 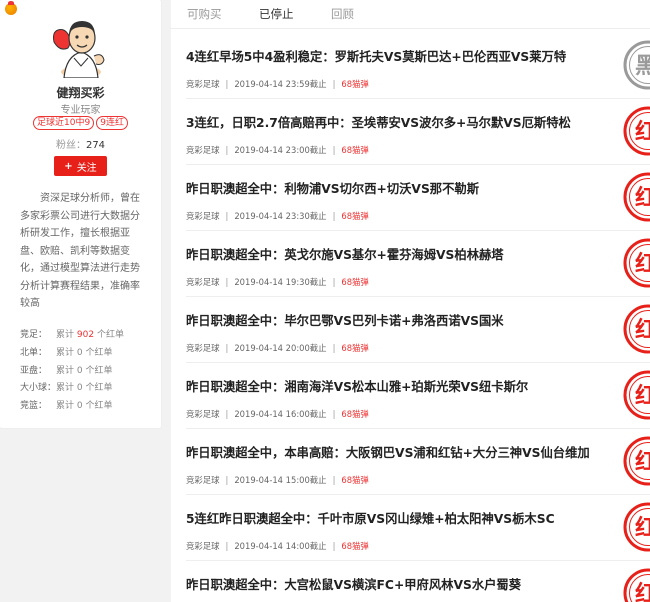 I want to click on plan-meta: 竞彩足球 | 2019-04-14 23:59截止 | 68猫弹, so click(x=277, y=84).